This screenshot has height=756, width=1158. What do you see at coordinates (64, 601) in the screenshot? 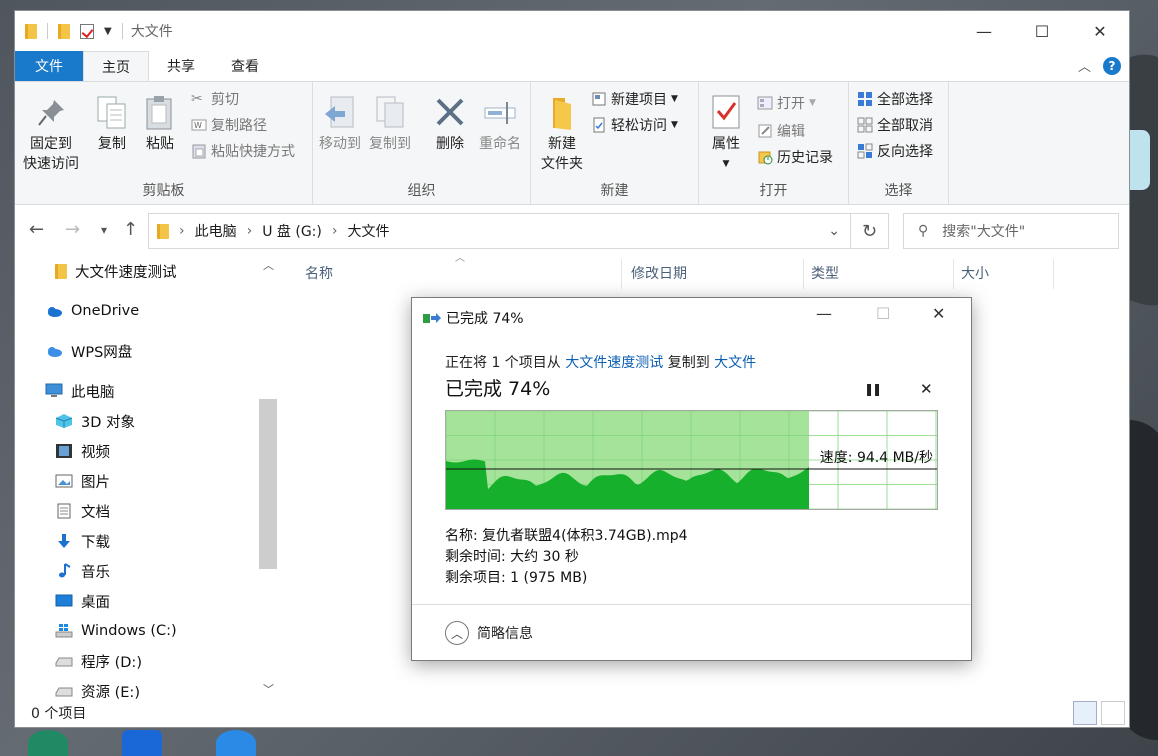
I see `desktop-icon` at bounding box center [64, 601].